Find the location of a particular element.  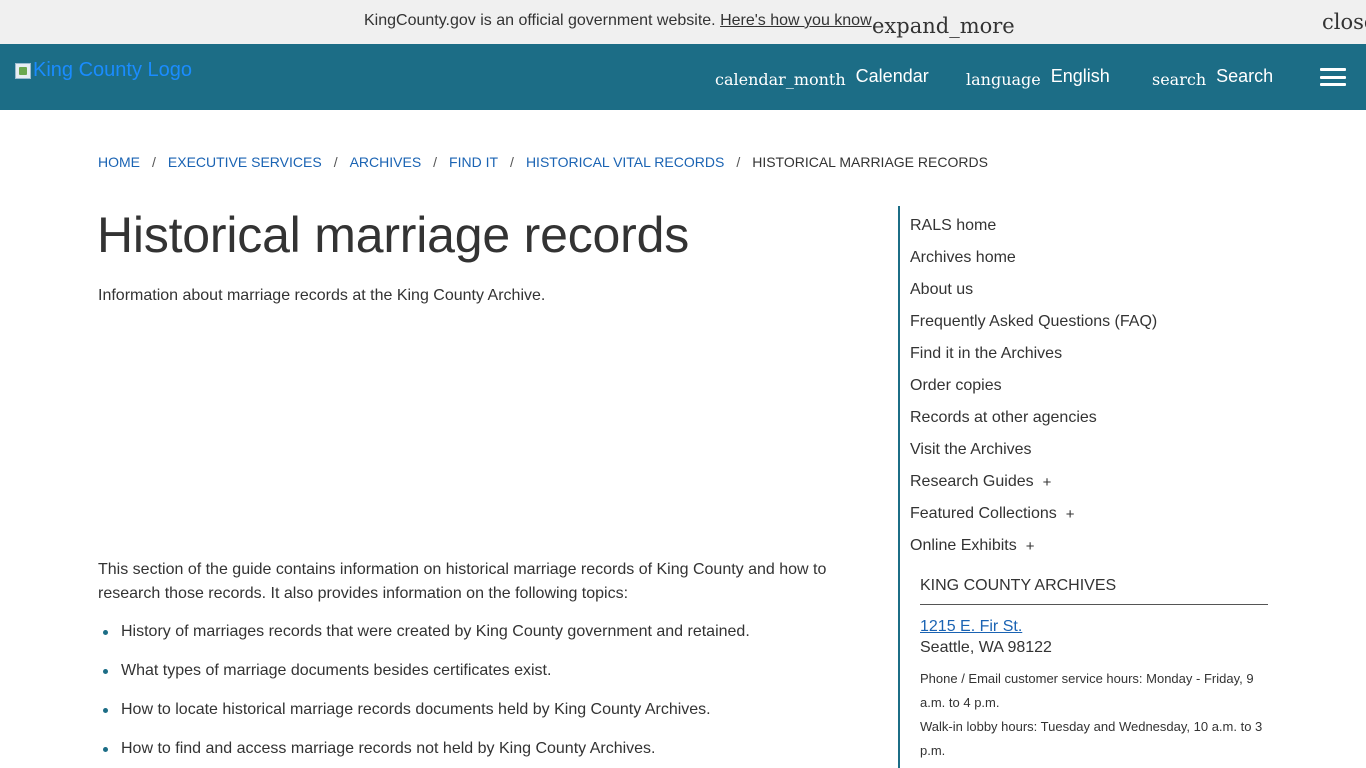

side-nav-records-other-agencies: Records at other agencies is located at coordinates (1033, 418).